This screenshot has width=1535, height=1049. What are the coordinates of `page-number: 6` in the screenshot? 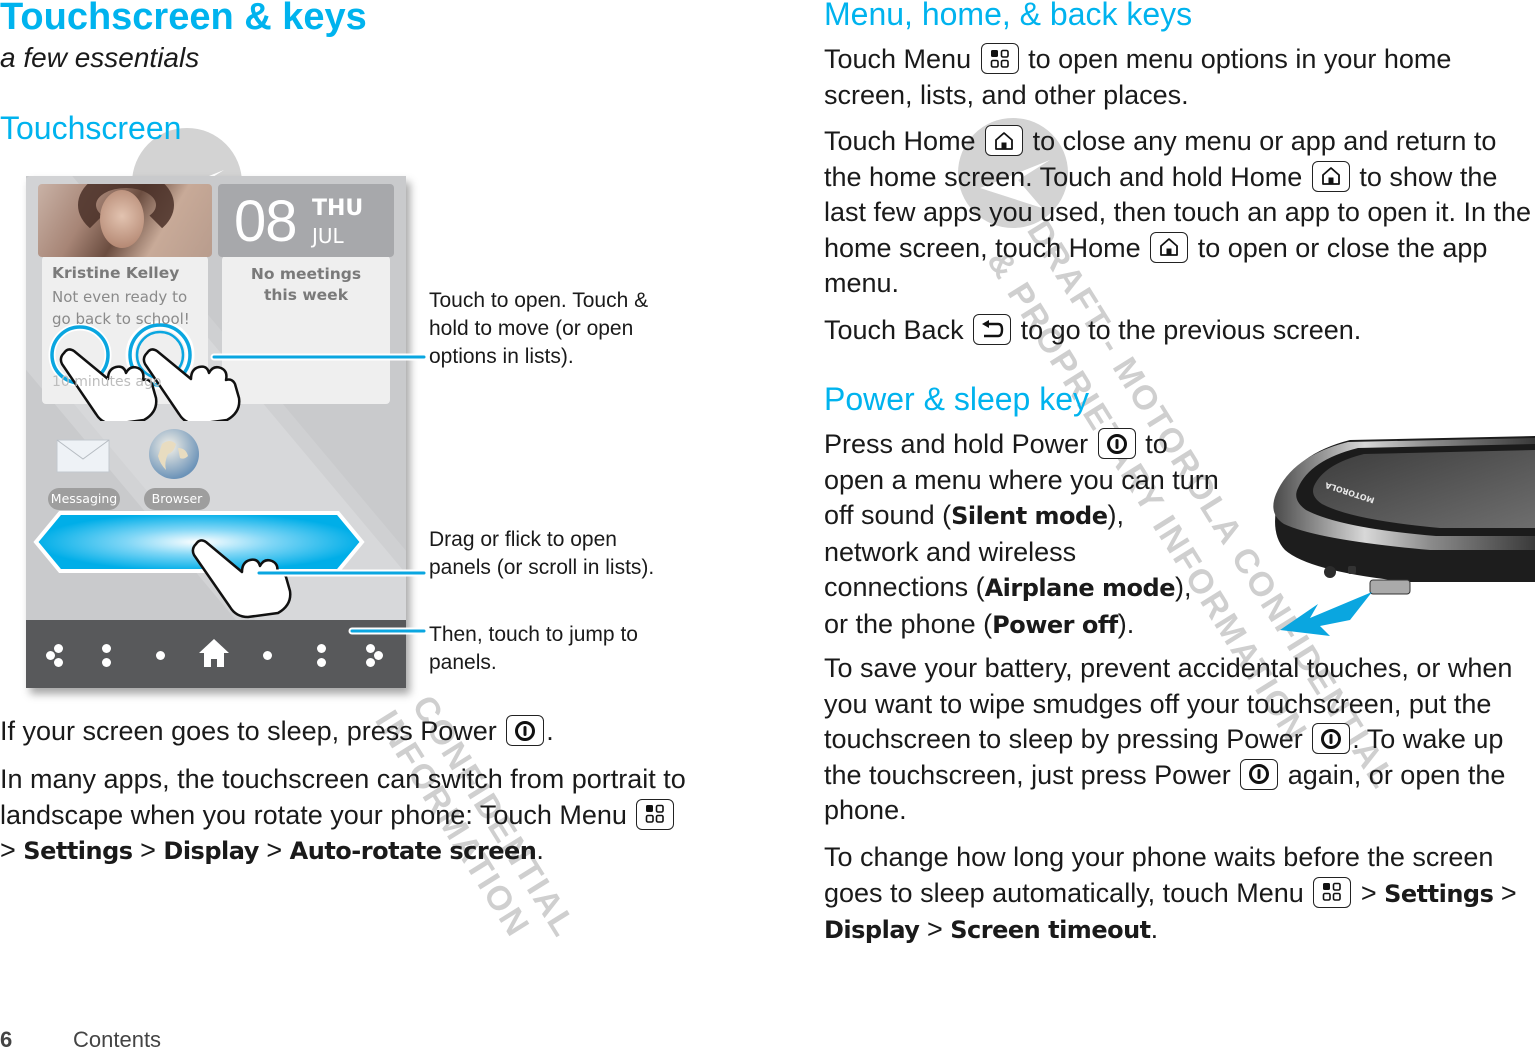 It's located at (6, 1038).